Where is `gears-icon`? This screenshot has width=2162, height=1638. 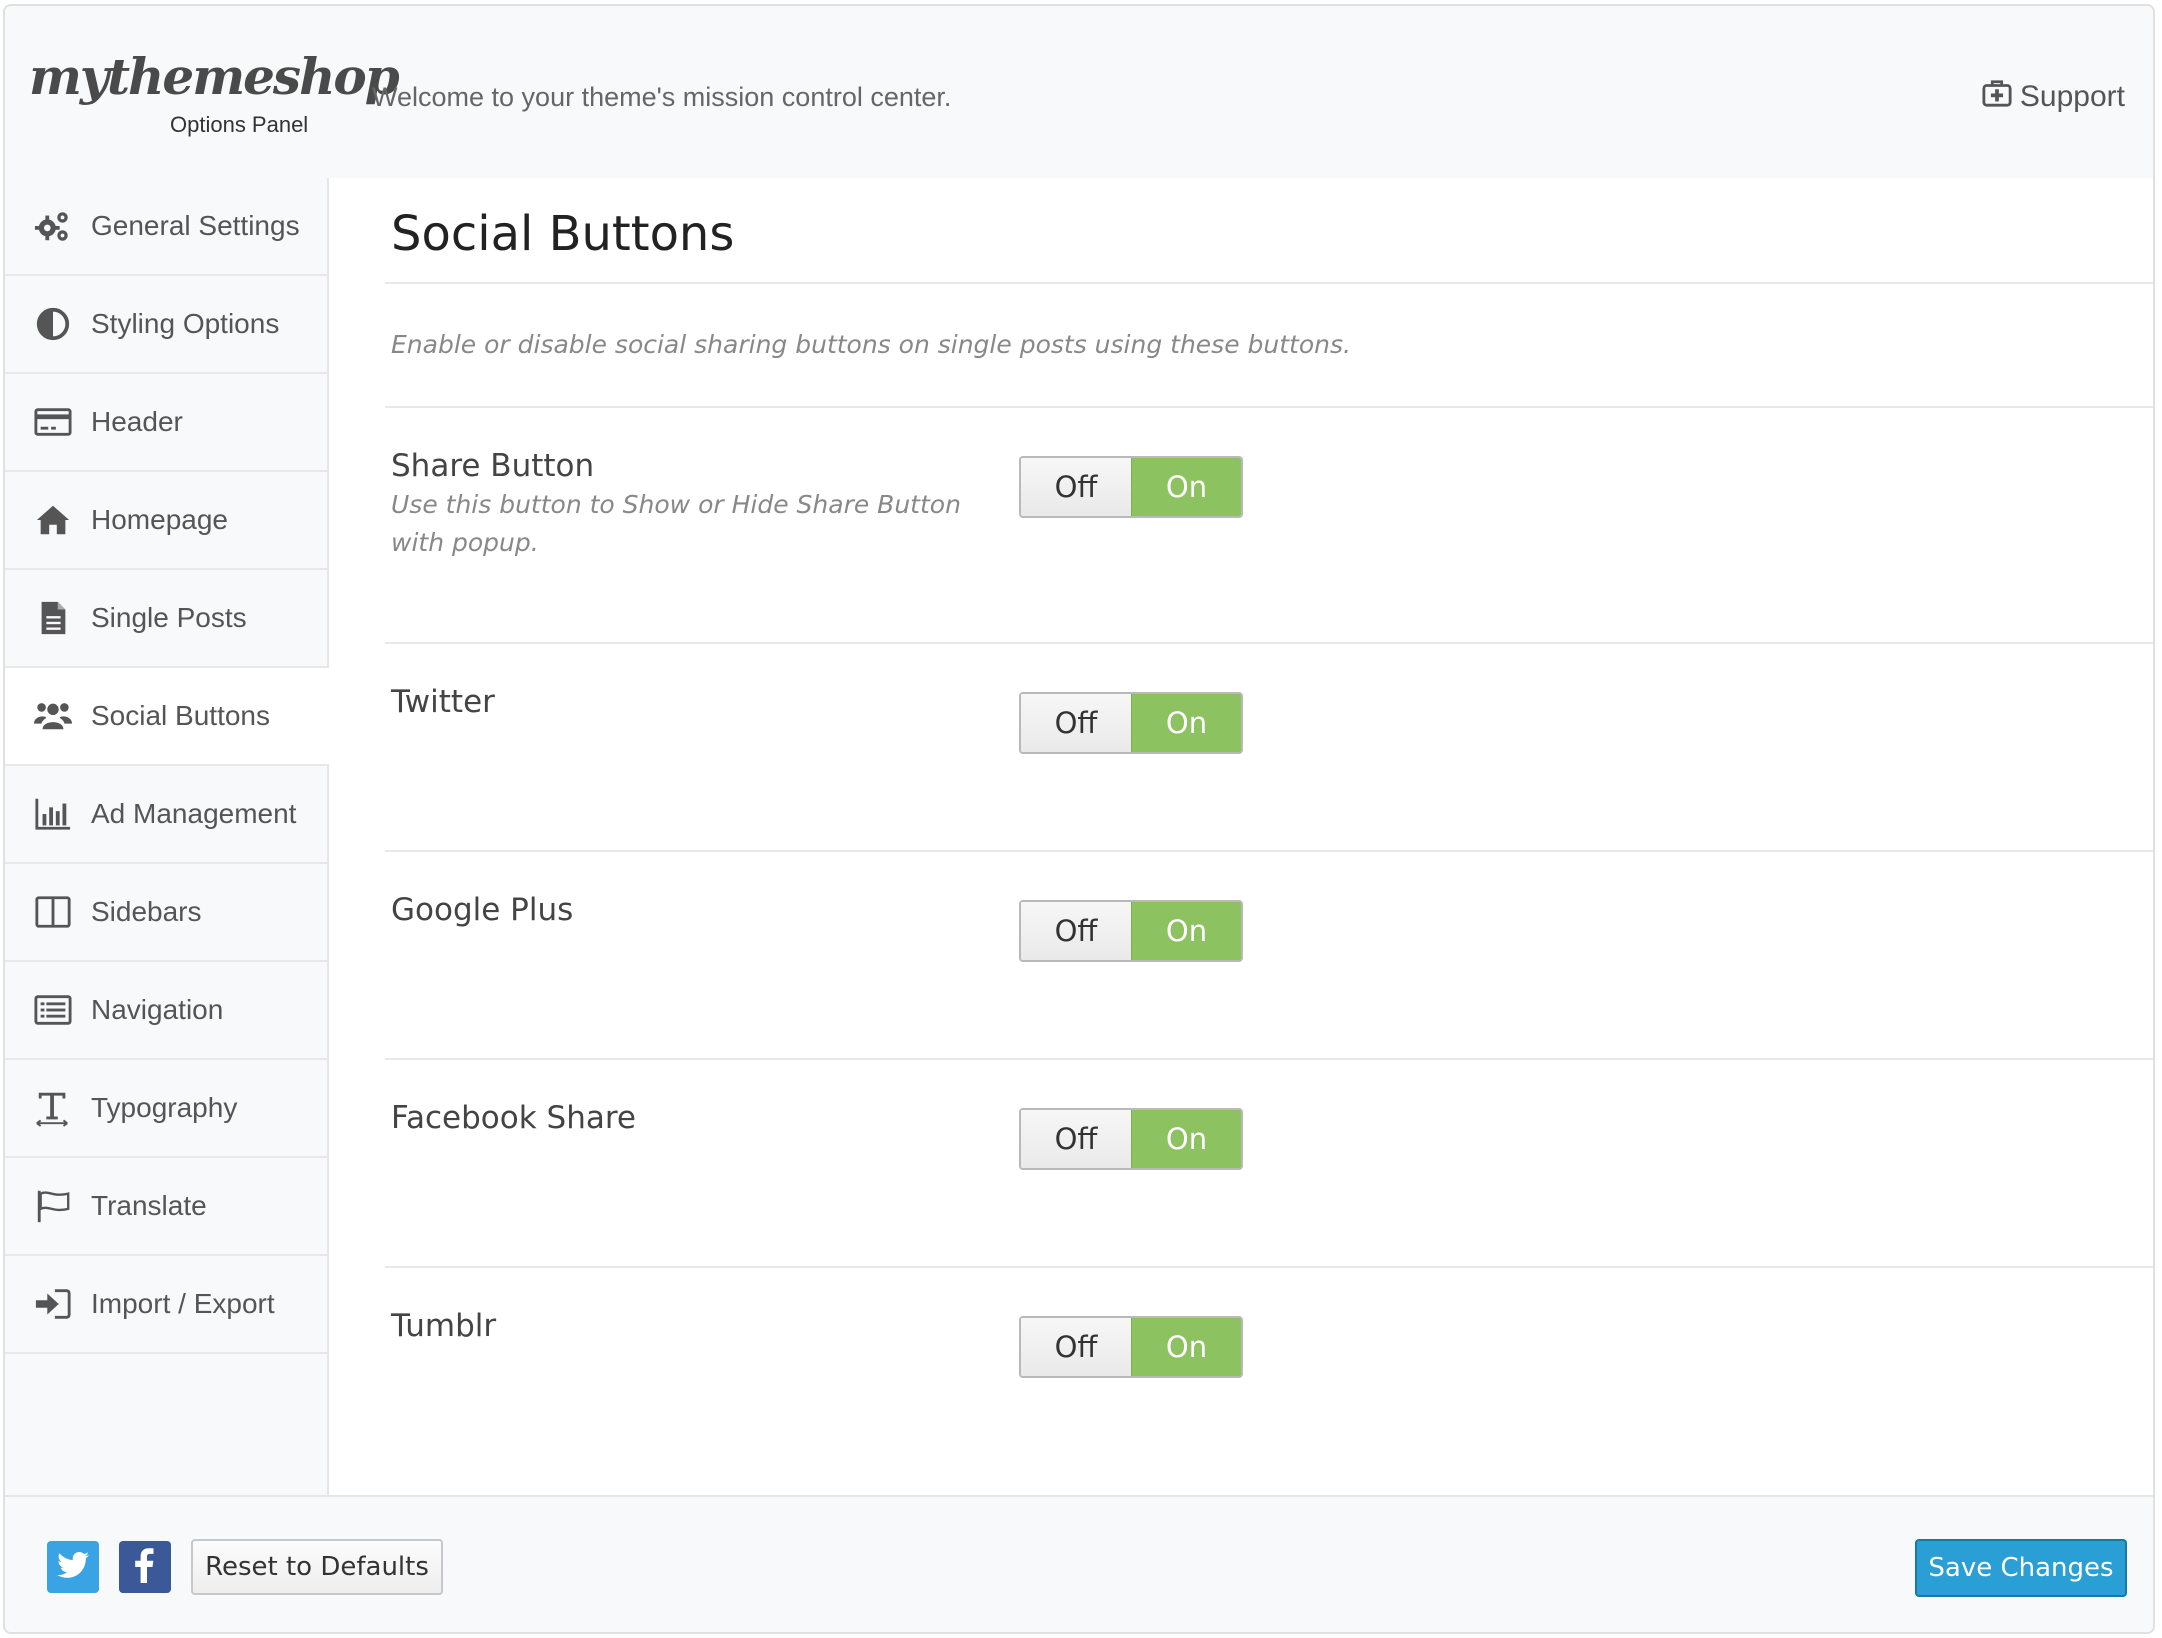
gears-icon is located at coordinates (53, 226).